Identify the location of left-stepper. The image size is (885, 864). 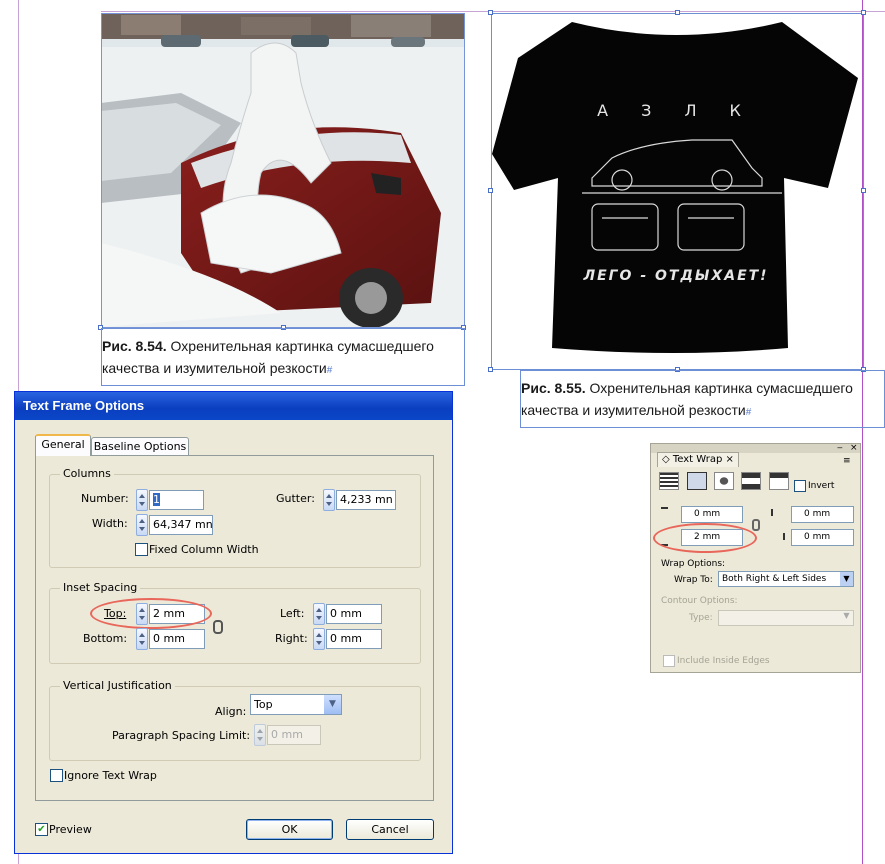
(319, 614).